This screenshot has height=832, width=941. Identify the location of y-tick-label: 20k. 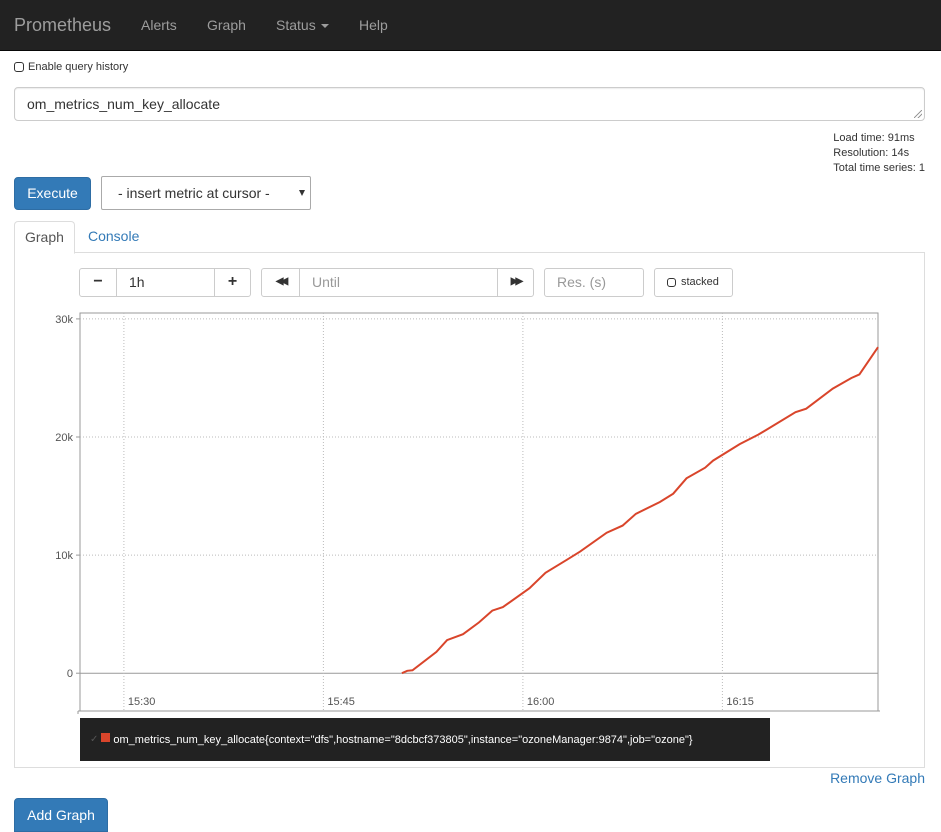
(64, 438).